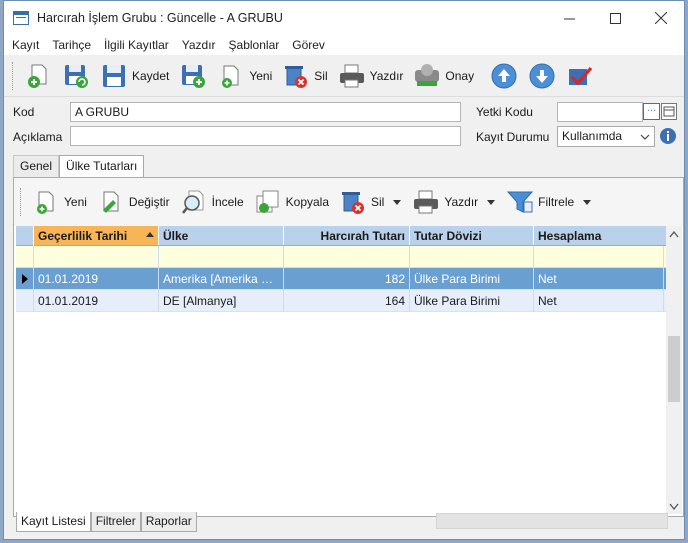 This screenshot has height=543, width=688. I want to click on grid-new-label: Yeni, so click(75, 202).